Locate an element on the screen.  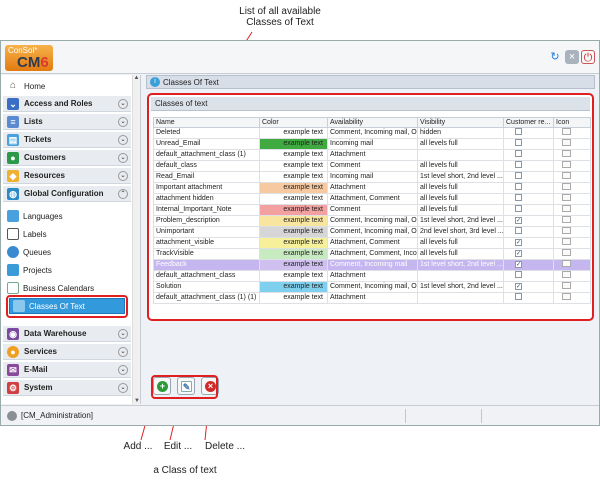
cell-availability: Comment is located at coordinates (372, 210).